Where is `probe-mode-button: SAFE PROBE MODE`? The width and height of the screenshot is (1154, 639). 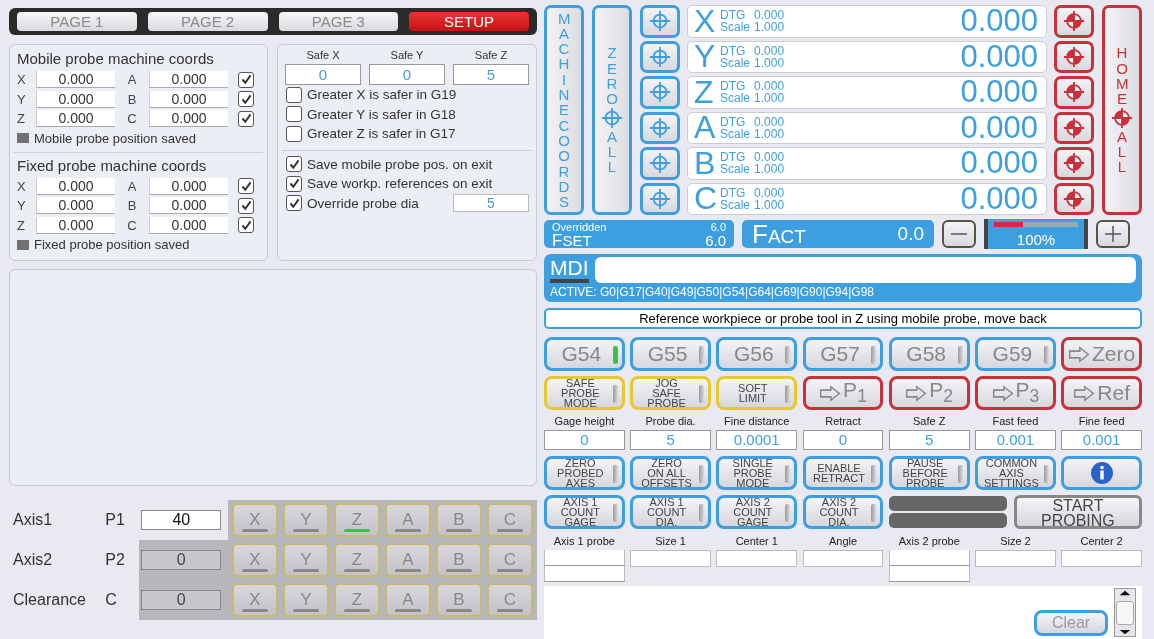 probe-mode-button: SAFE PROBE MODE is located at coordinates (584, 393).